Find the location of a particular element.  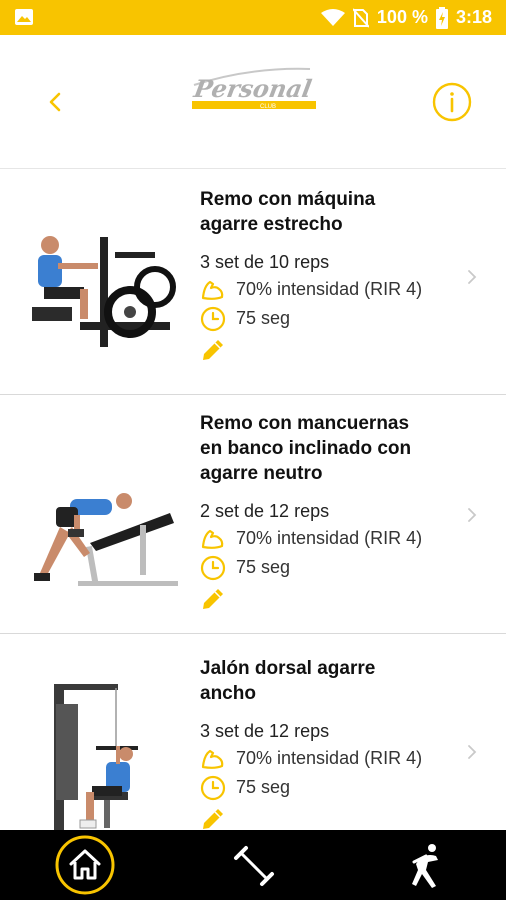

personal-club-logo: Personal CLUB is located at coordinates (253, 88).